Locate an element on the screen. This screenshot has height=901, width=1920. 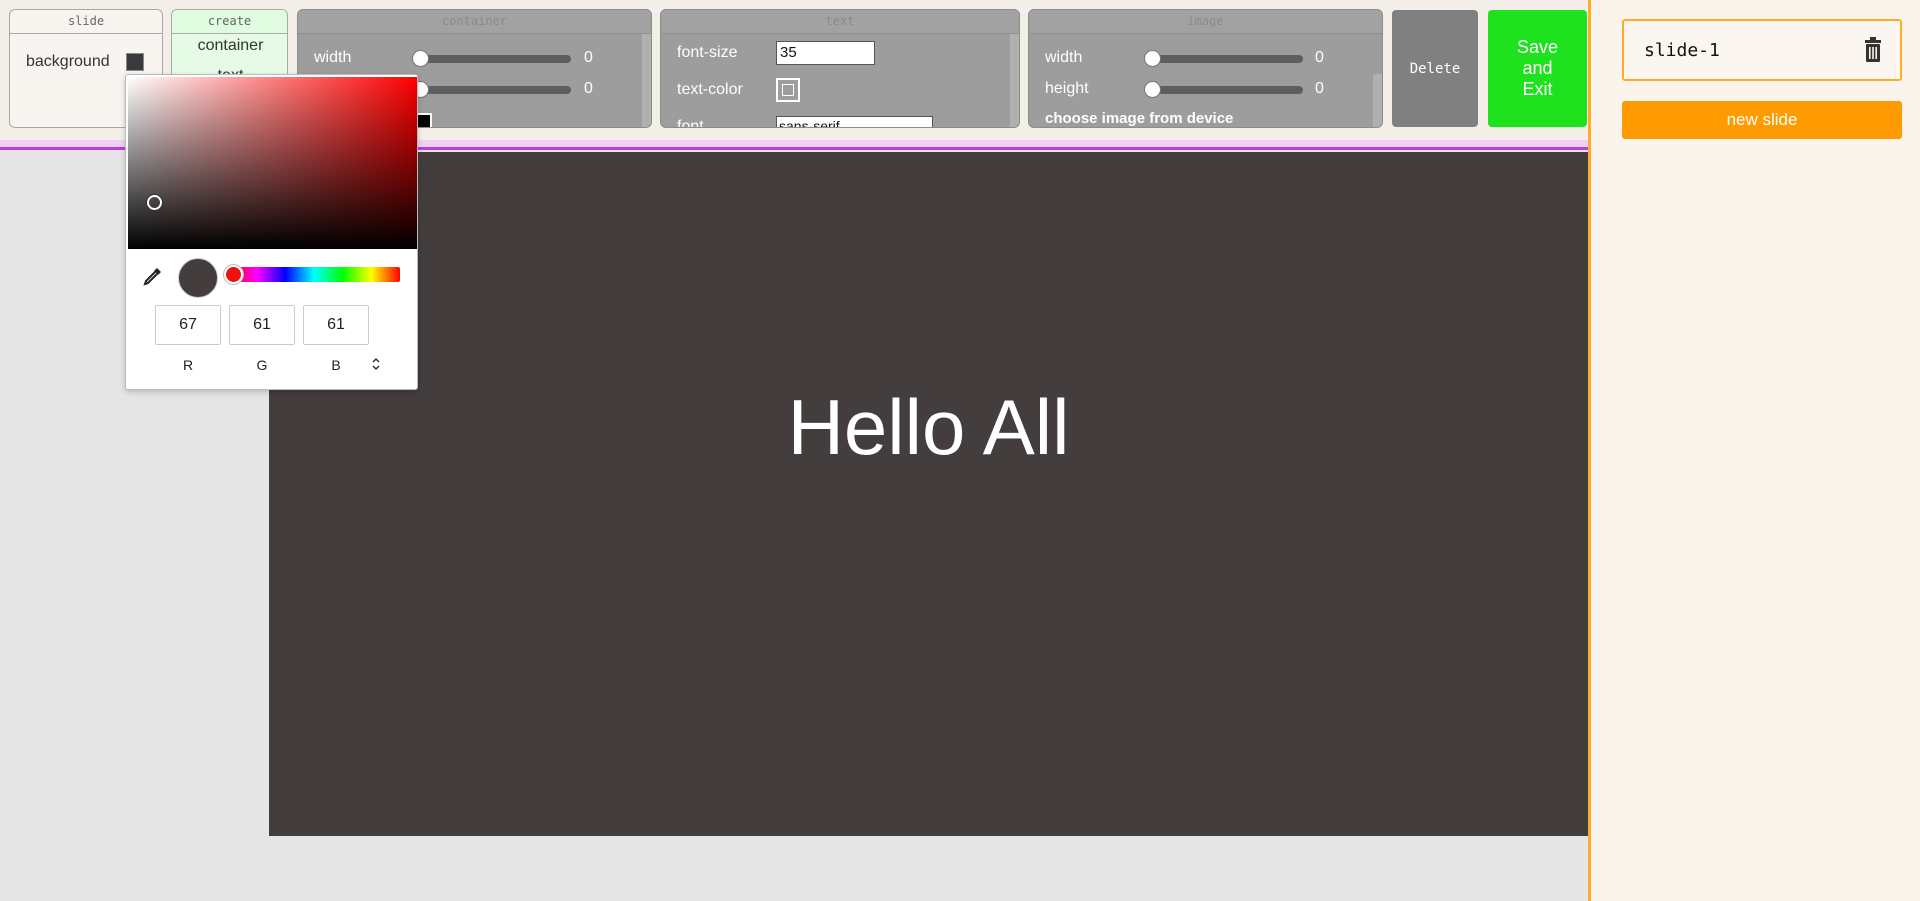
create-panel-title: create is located at coordinates (229, 22).